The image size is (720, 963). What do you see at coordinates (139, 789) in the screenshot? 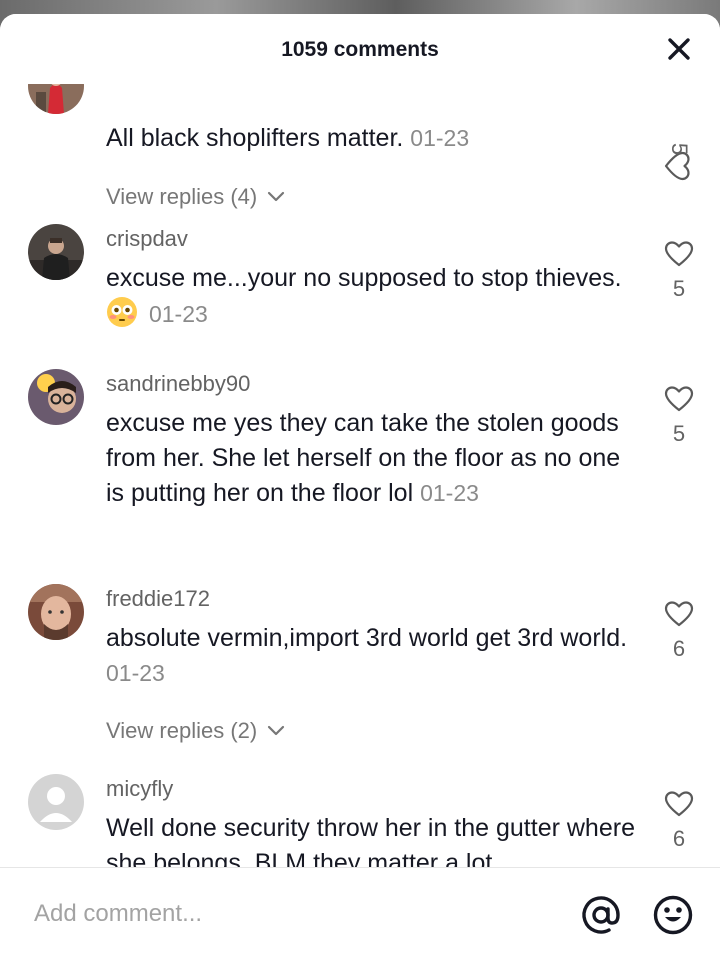
I see `comment-username: micyfly` at bounding box center [139, 789].